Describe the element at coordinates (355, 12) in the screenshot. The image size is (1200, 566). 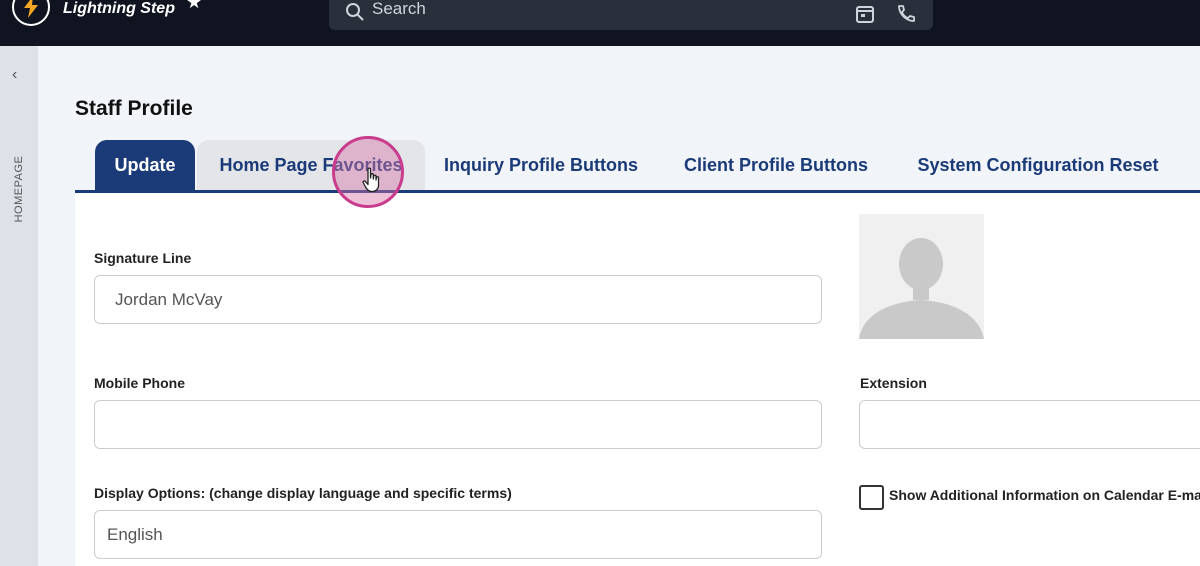
I see `search-icon` at that location.